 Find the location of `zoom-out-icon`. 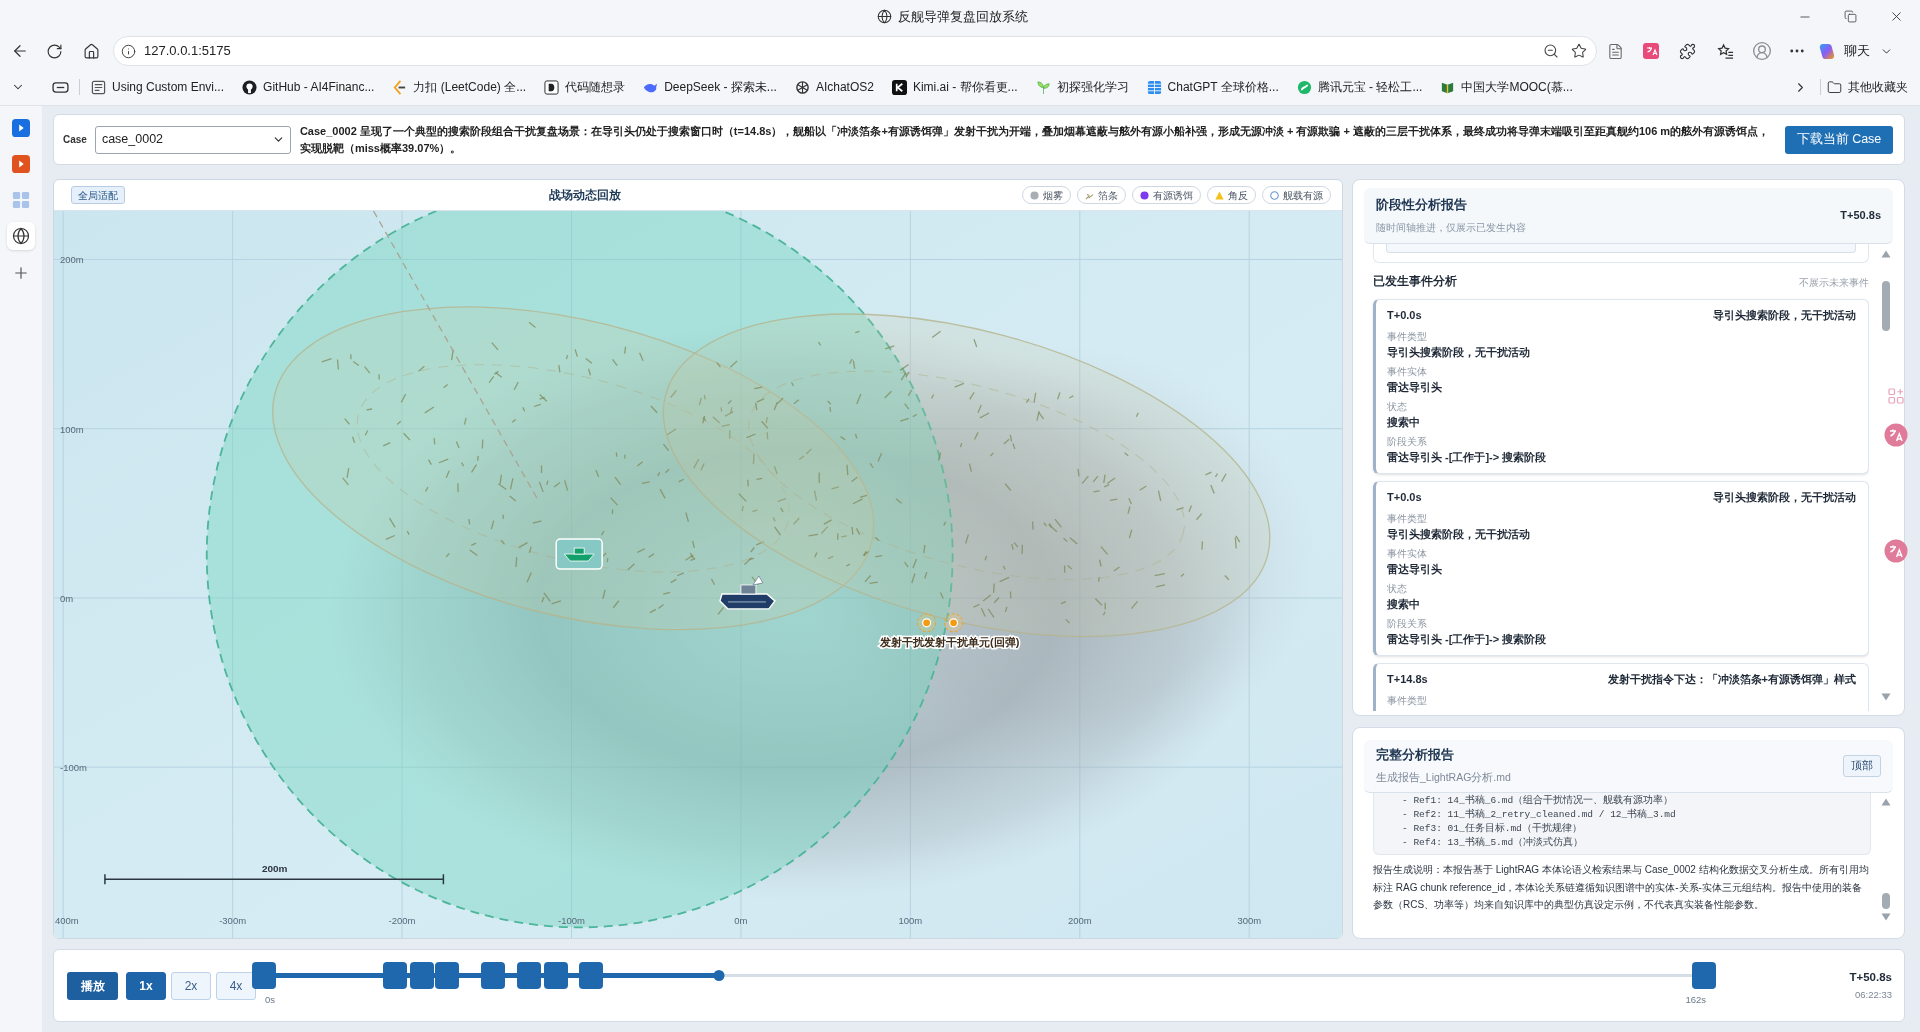

zoom-out-icon is located at coordinates (1551, 51).